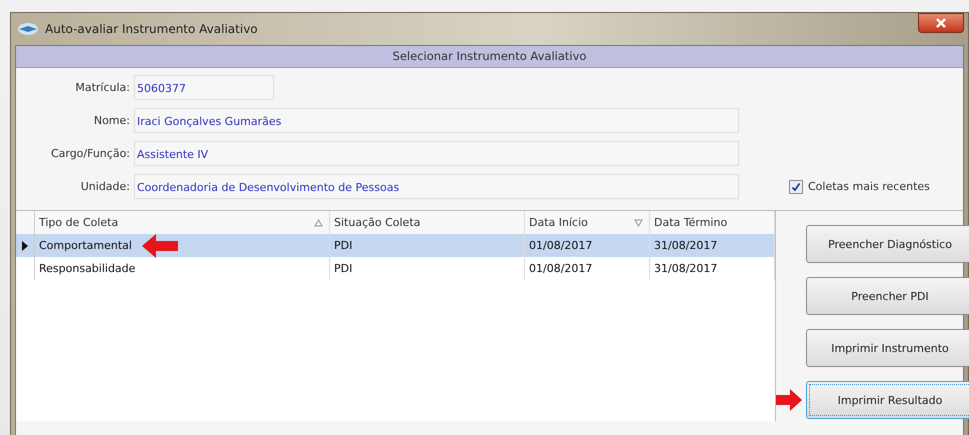 This screenshot has width=969, height=435. What do you see at coordinates (105, 186) in the screenshot?
I see `field-label: Unidade:` at bounding box center [105, 186].